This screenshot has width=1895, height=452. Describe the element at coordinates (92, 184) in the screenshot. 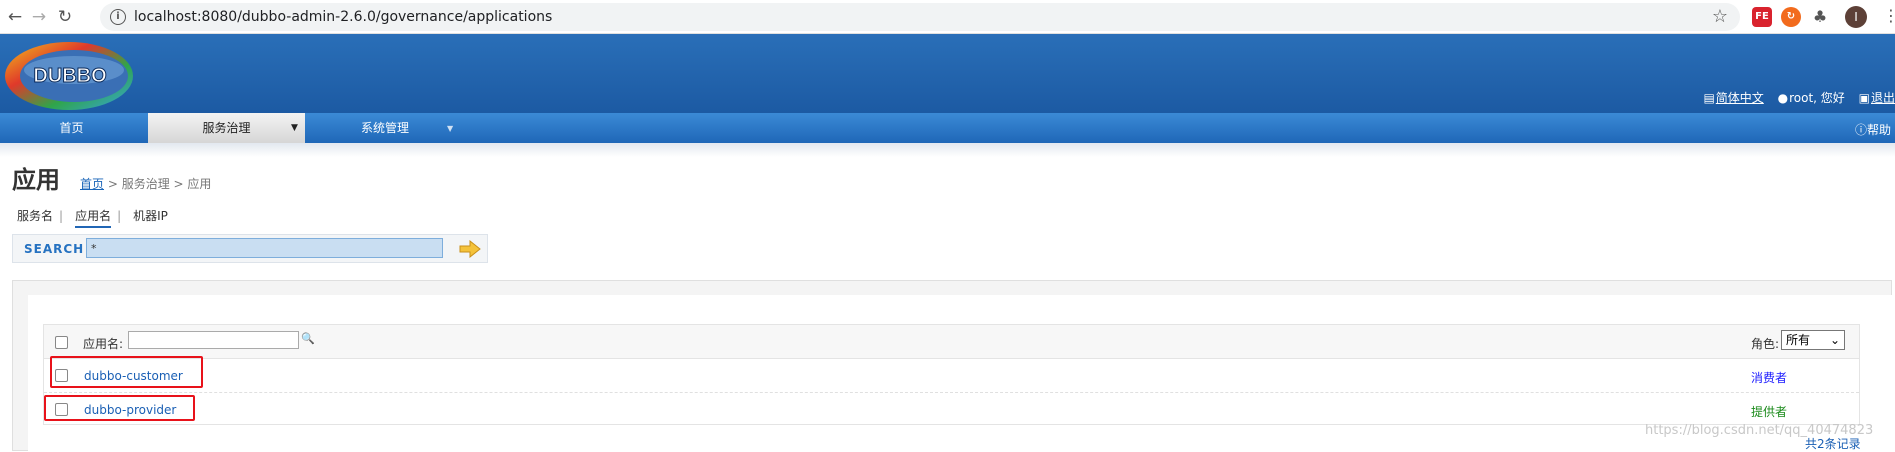

I see `breadcrumb-home: 首页` at that location.